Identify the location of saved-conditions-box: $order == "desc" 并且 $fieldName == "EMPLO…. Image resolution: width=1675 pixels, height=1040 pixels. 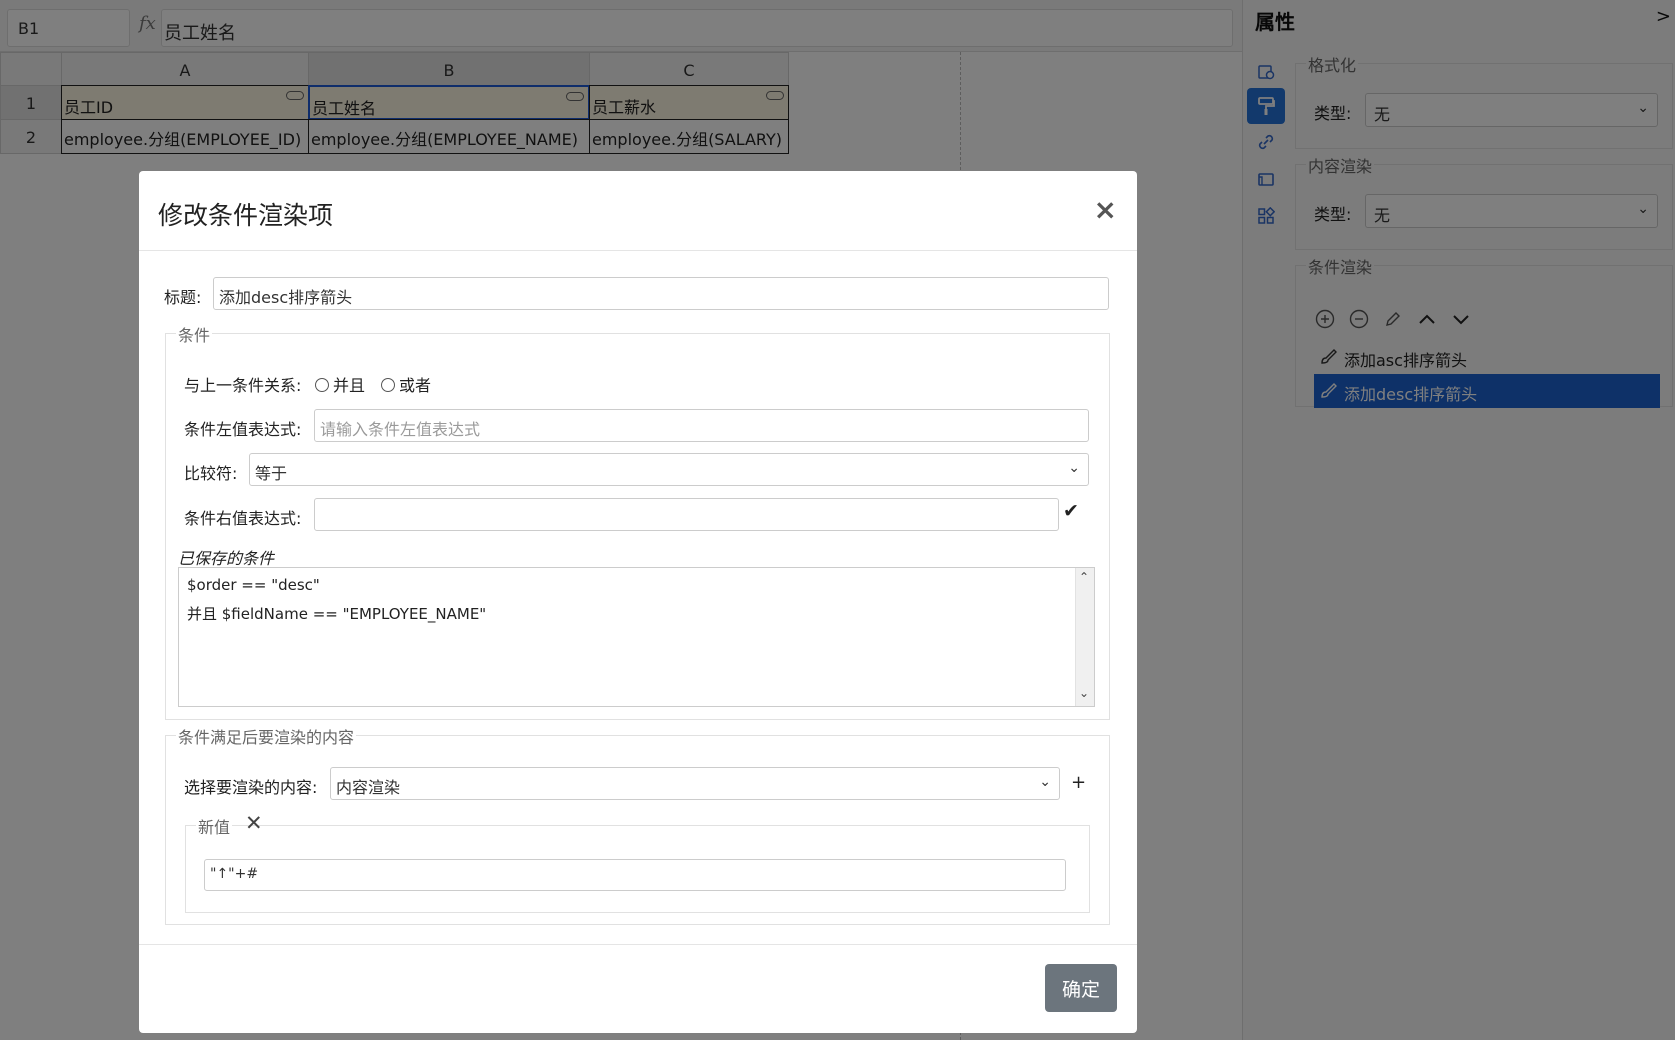
(636, 637).